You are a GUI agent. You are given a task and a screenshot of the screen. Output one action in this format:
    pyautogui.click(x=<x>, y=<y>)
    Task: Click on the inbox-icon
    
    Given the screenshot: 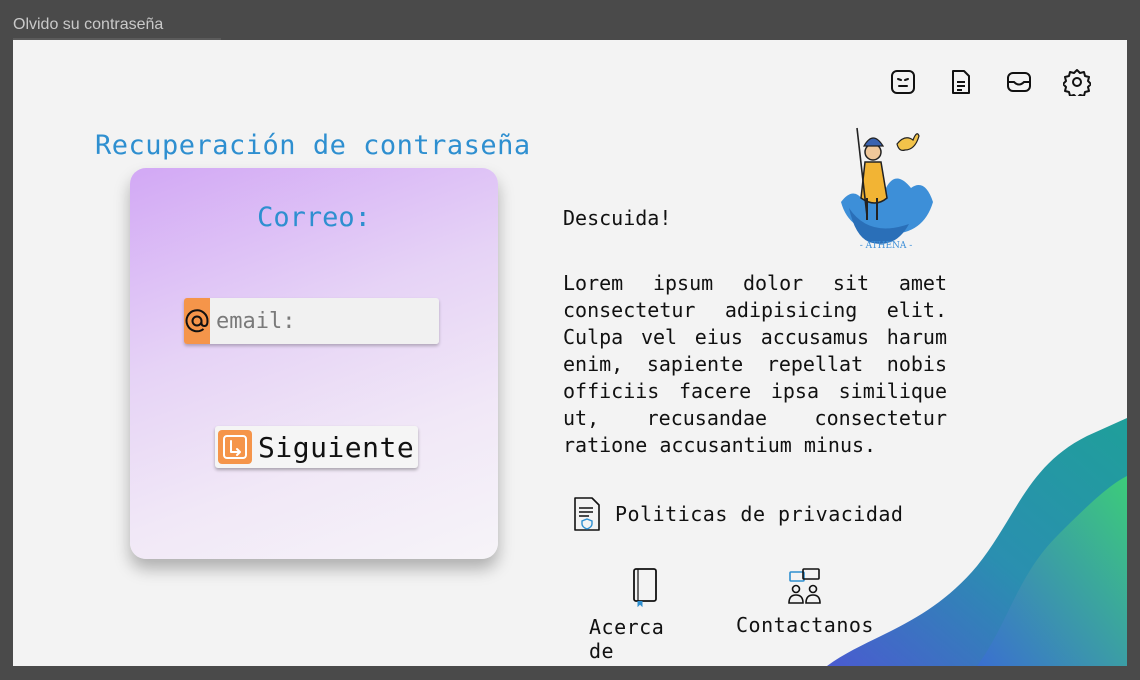 What is the action you would take?
    pyautogui.click(x=1019, y=82)
    